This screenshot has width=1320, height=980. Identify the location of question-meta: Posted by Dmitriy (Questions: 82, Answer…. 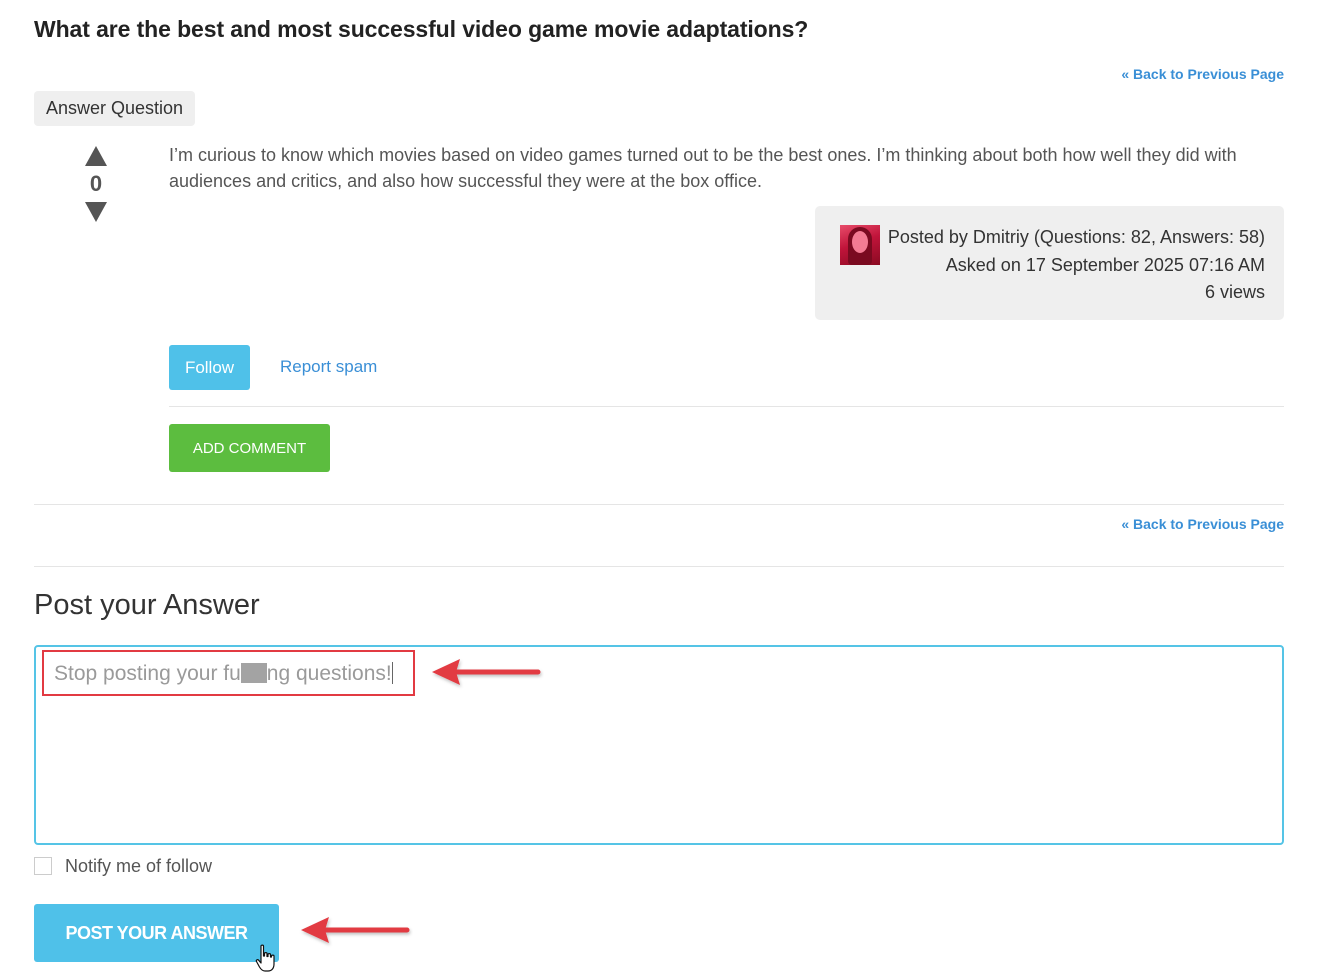
(1049, 263).